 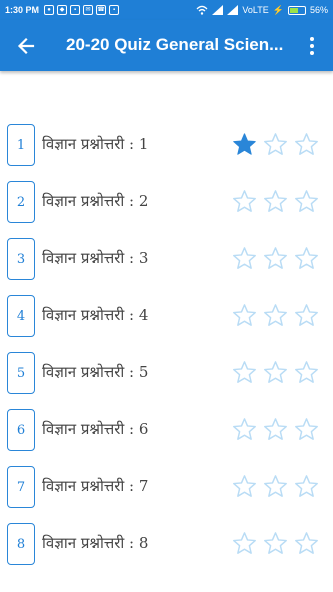 I want to click on notification-app-icon: ◆, so click(x=62, y=10).